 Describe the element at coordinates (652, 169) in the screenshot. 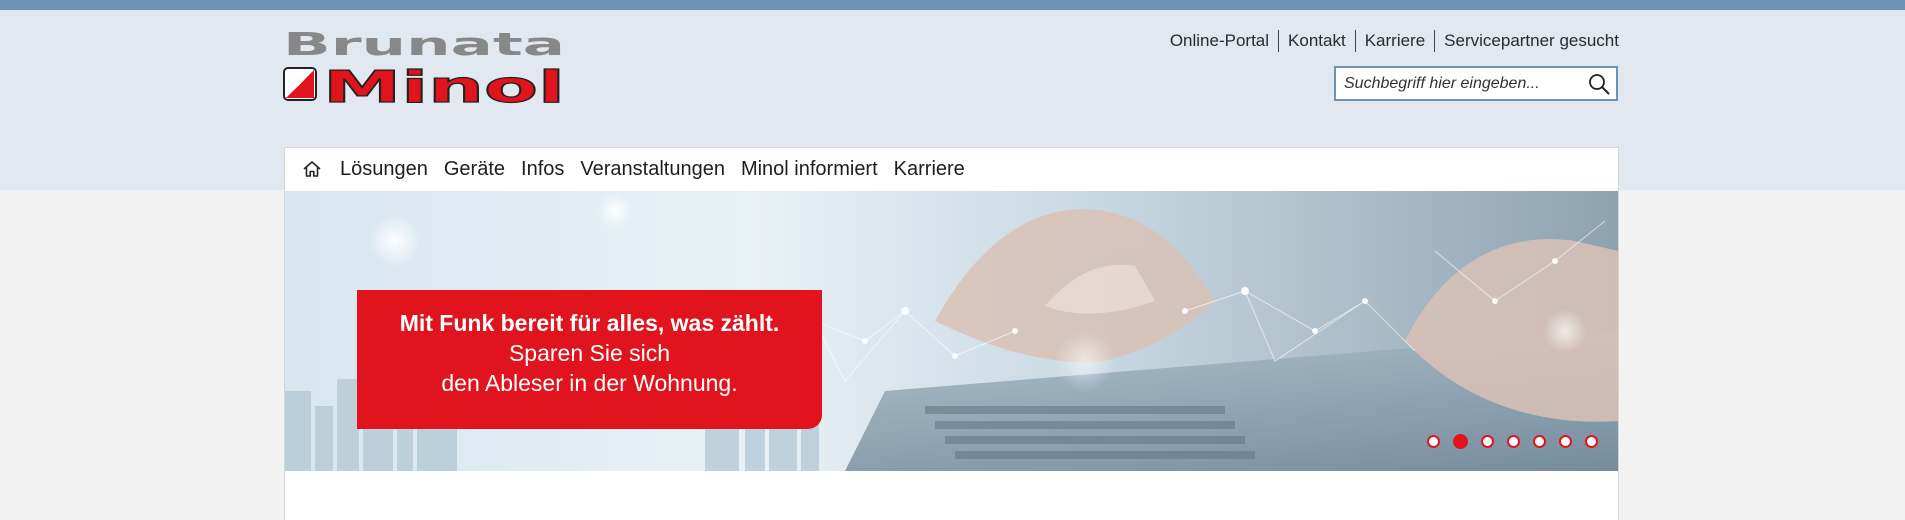

I see `nav-item-veranstaltungen: Veranstaltungen` at that location.